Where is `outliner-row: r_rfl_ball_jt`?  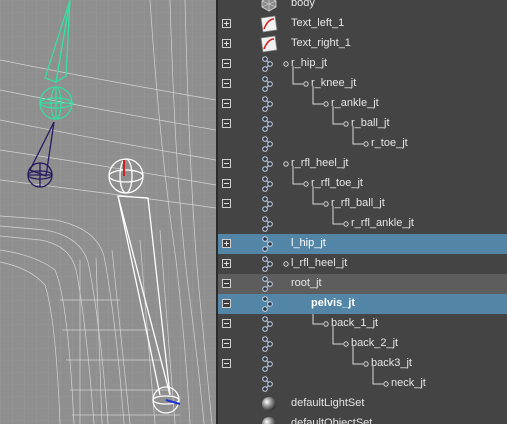
outliner-row: r_rfl_ball_jt is located at coordinates (362, 204).